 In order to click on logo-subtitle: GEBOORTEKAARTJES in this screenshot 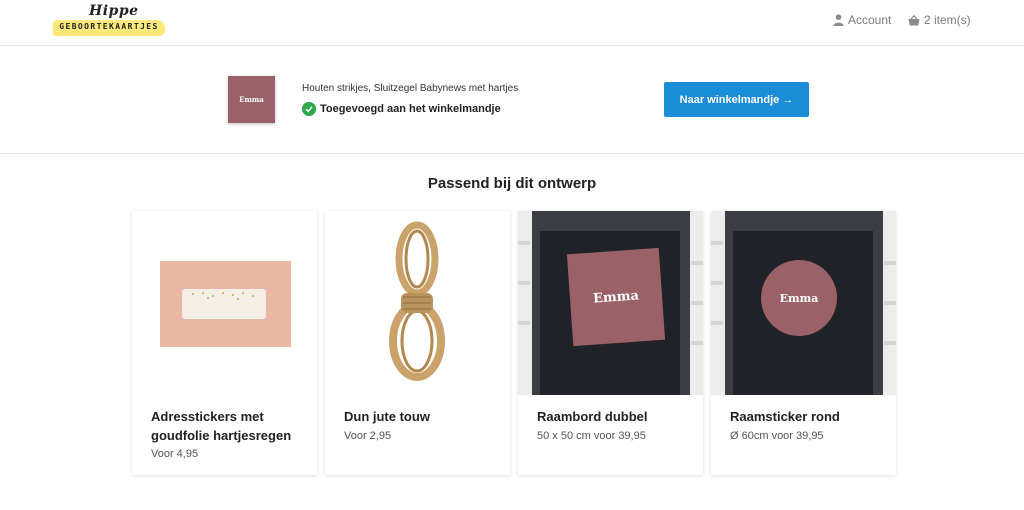, I will do `click(109, 26)`.